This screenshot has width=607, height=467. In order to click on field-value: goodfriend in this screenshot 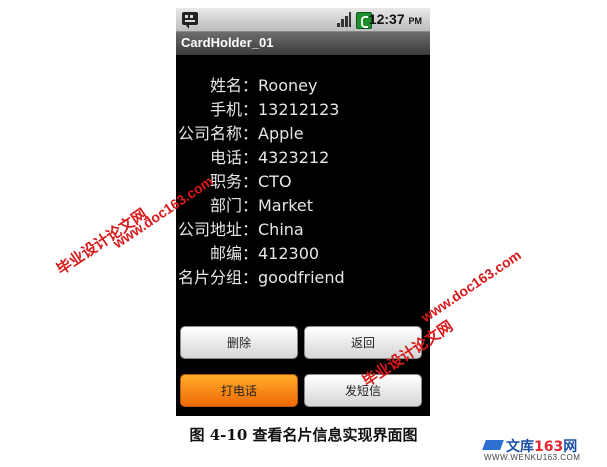, I will do `click(301, 277)`.